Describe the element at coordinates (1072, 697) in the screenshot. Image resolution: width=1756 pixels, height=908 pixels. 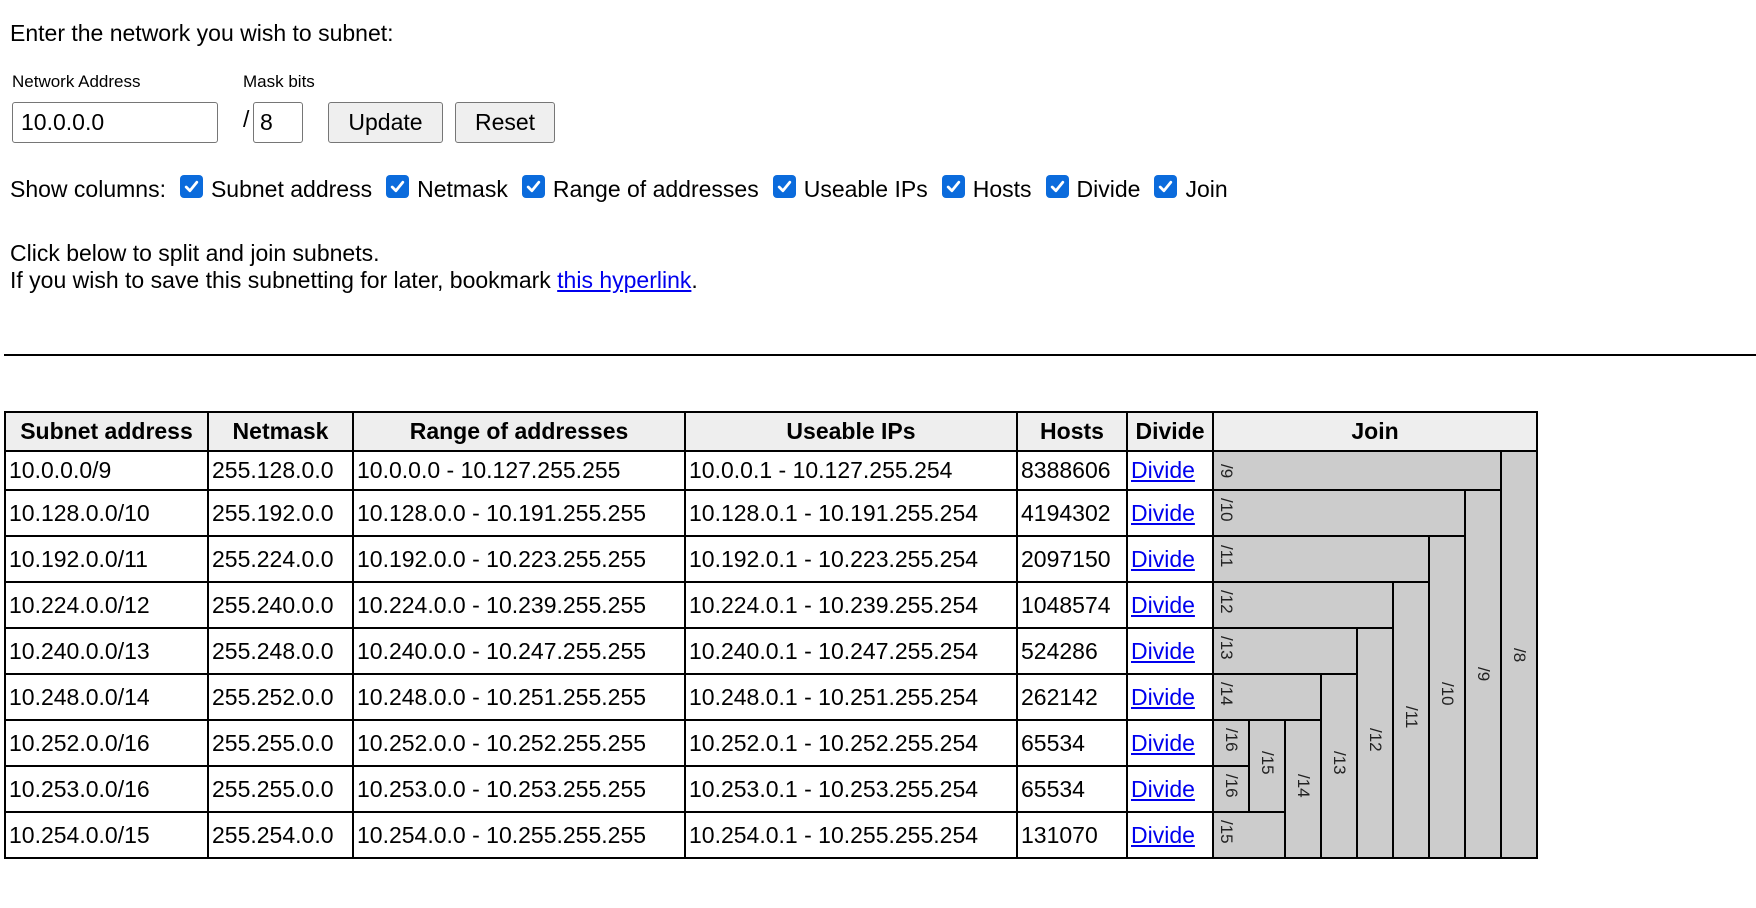
I see `hosts-cell: 262142` at that location.